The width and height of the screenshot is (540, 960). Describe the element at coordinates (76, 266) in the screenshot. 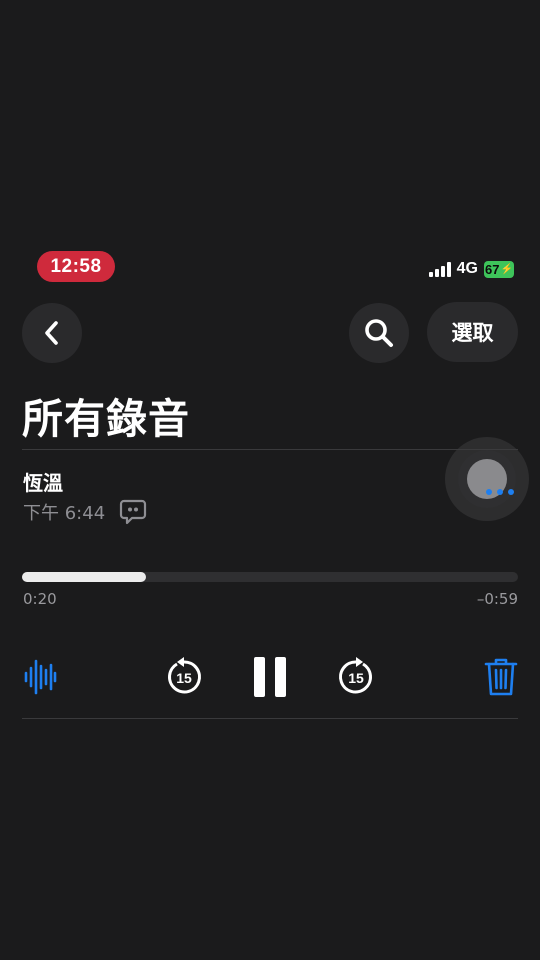

I see `status-time: 12:58` at that location.